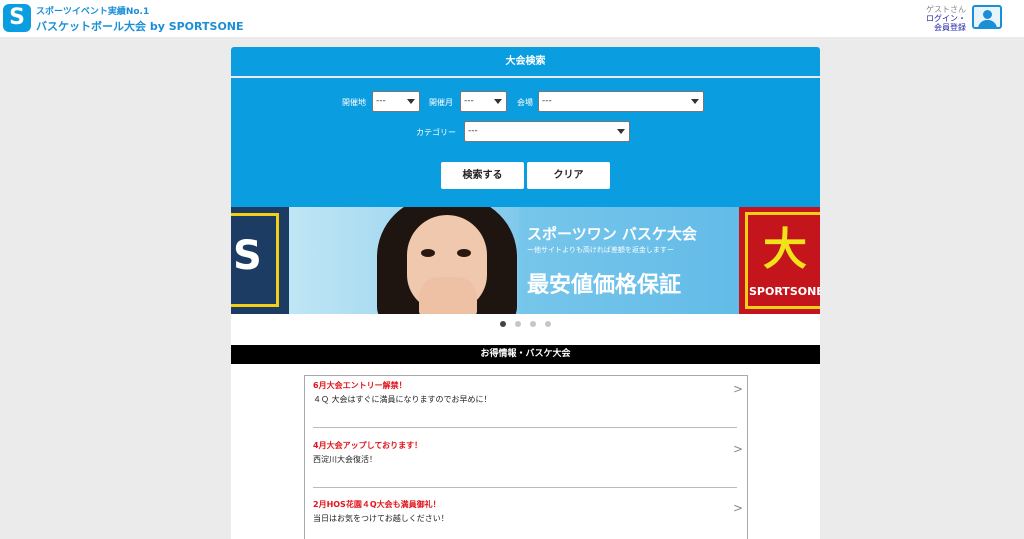 This screenshot has height=539, width=1024. Describe the element at coordinates (381, 518) in the screenshot. I see `news-body: 当日はお気をつけてお越しください！` at that location.